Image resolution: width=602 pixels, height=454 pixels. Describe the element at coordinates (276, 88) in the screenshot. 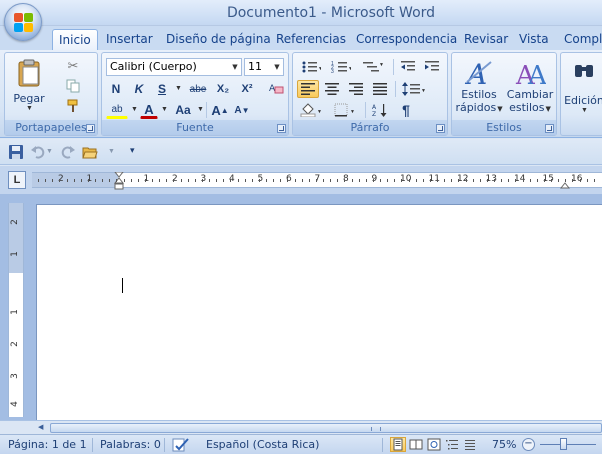

I see `clear-format-button: A` at that location.